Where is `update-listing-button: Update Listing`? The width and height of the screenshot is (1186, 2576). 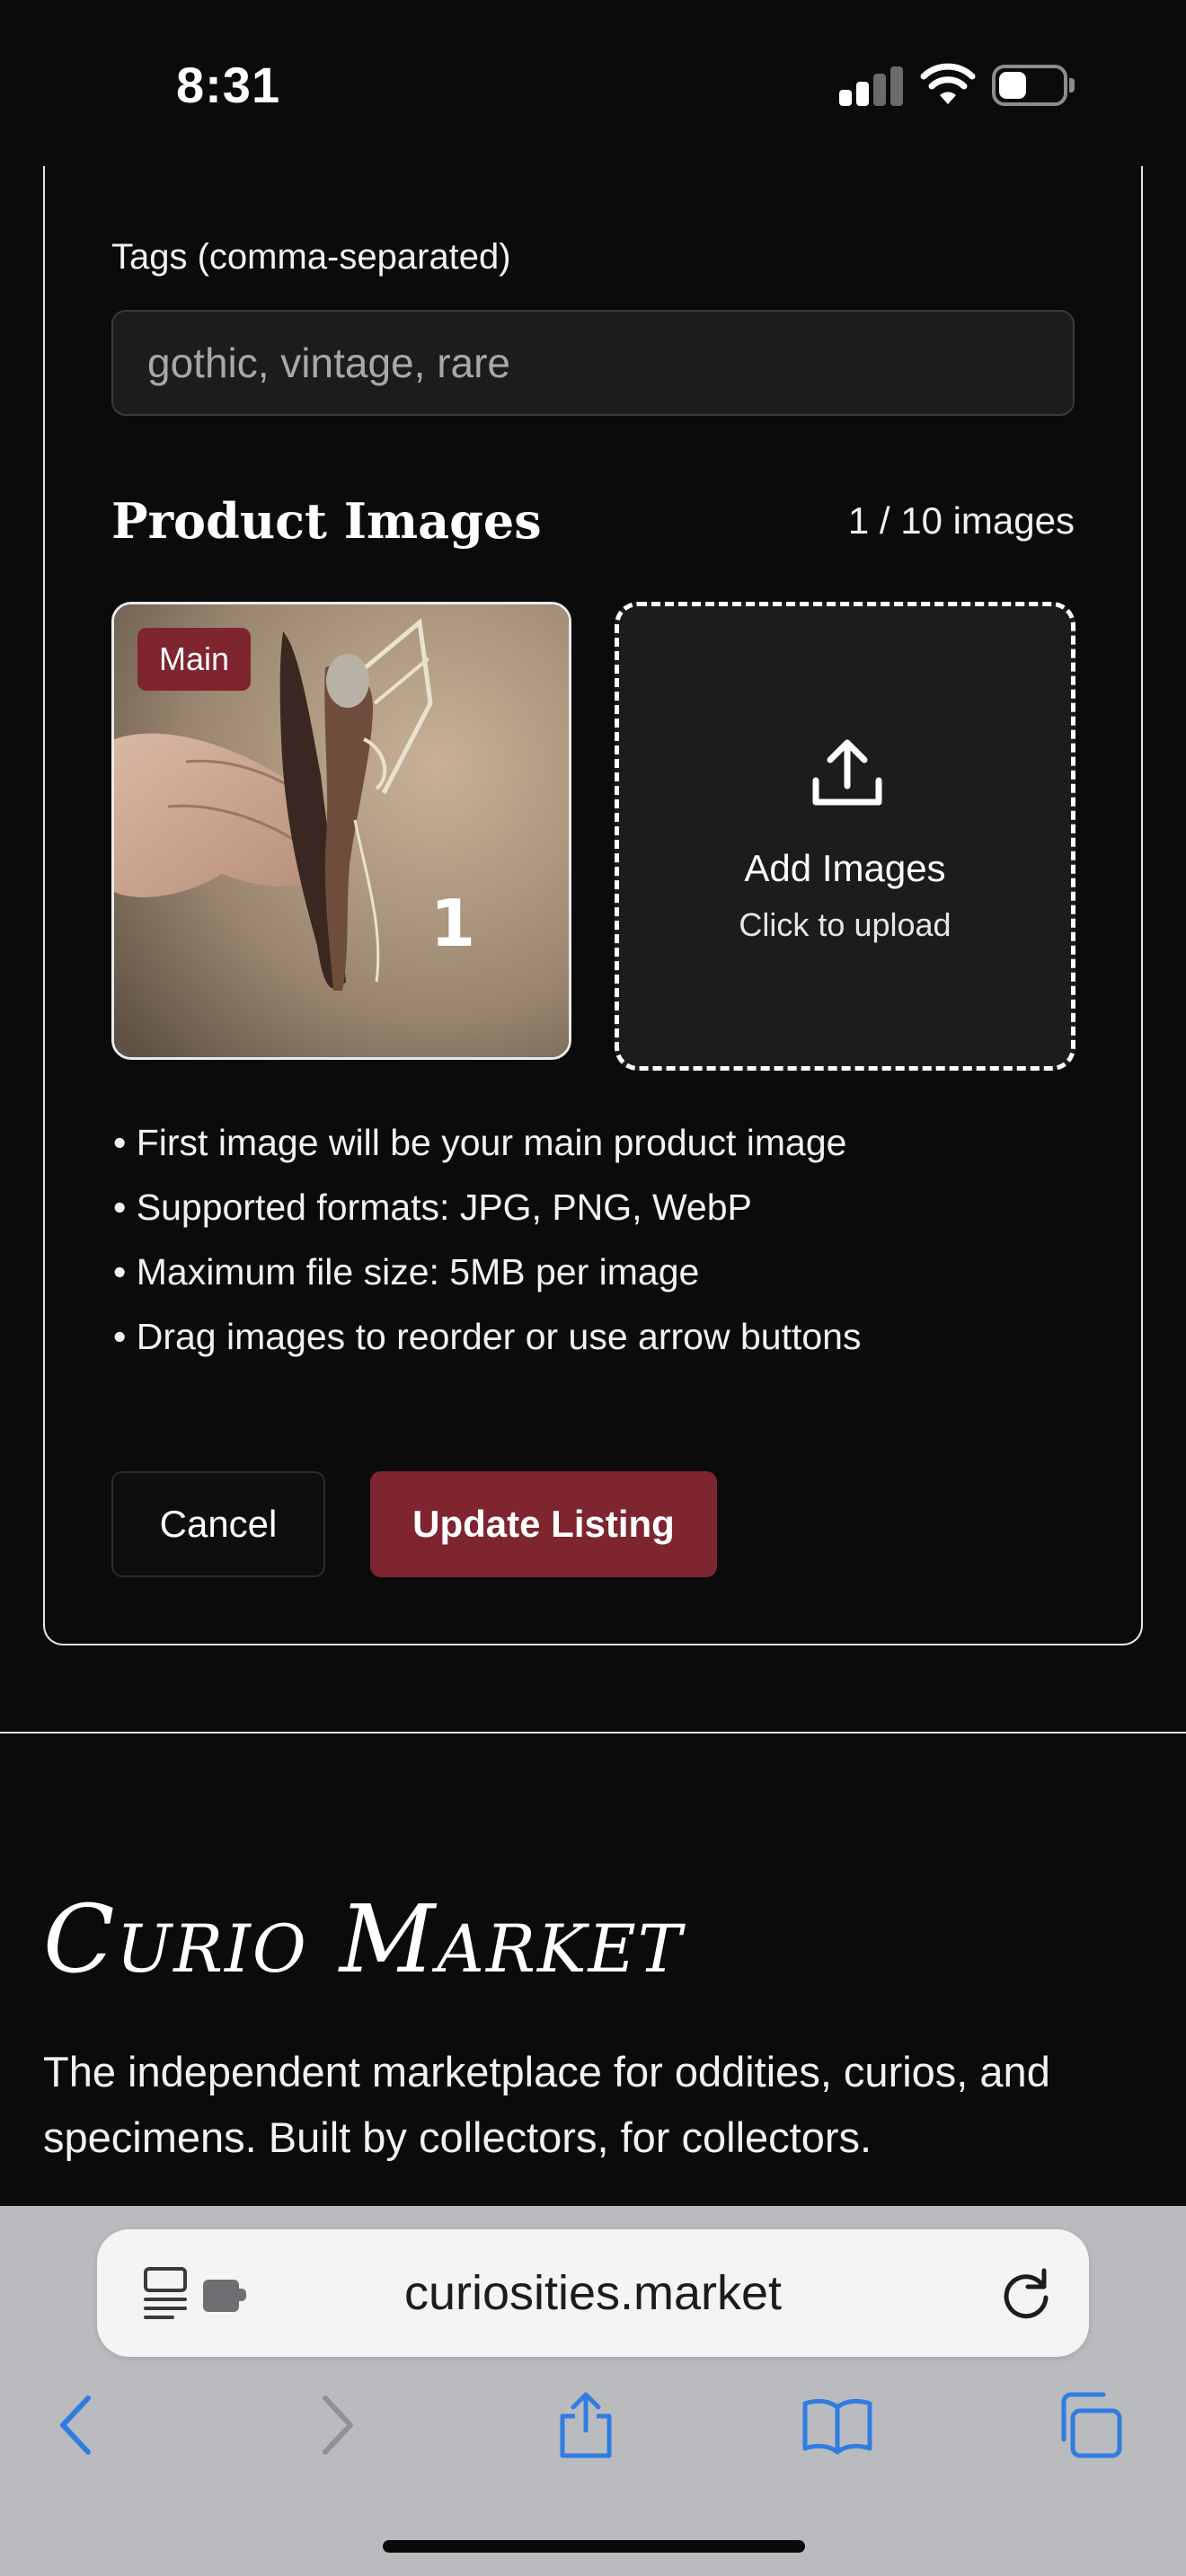
update-listing-button: Update Listing is located at coordinates (543, 1524).